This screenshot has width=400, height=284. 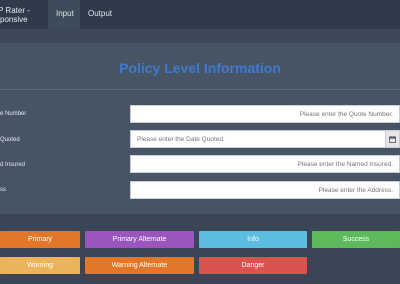 I want to click on calendar-button, so click(x=392, y=139).